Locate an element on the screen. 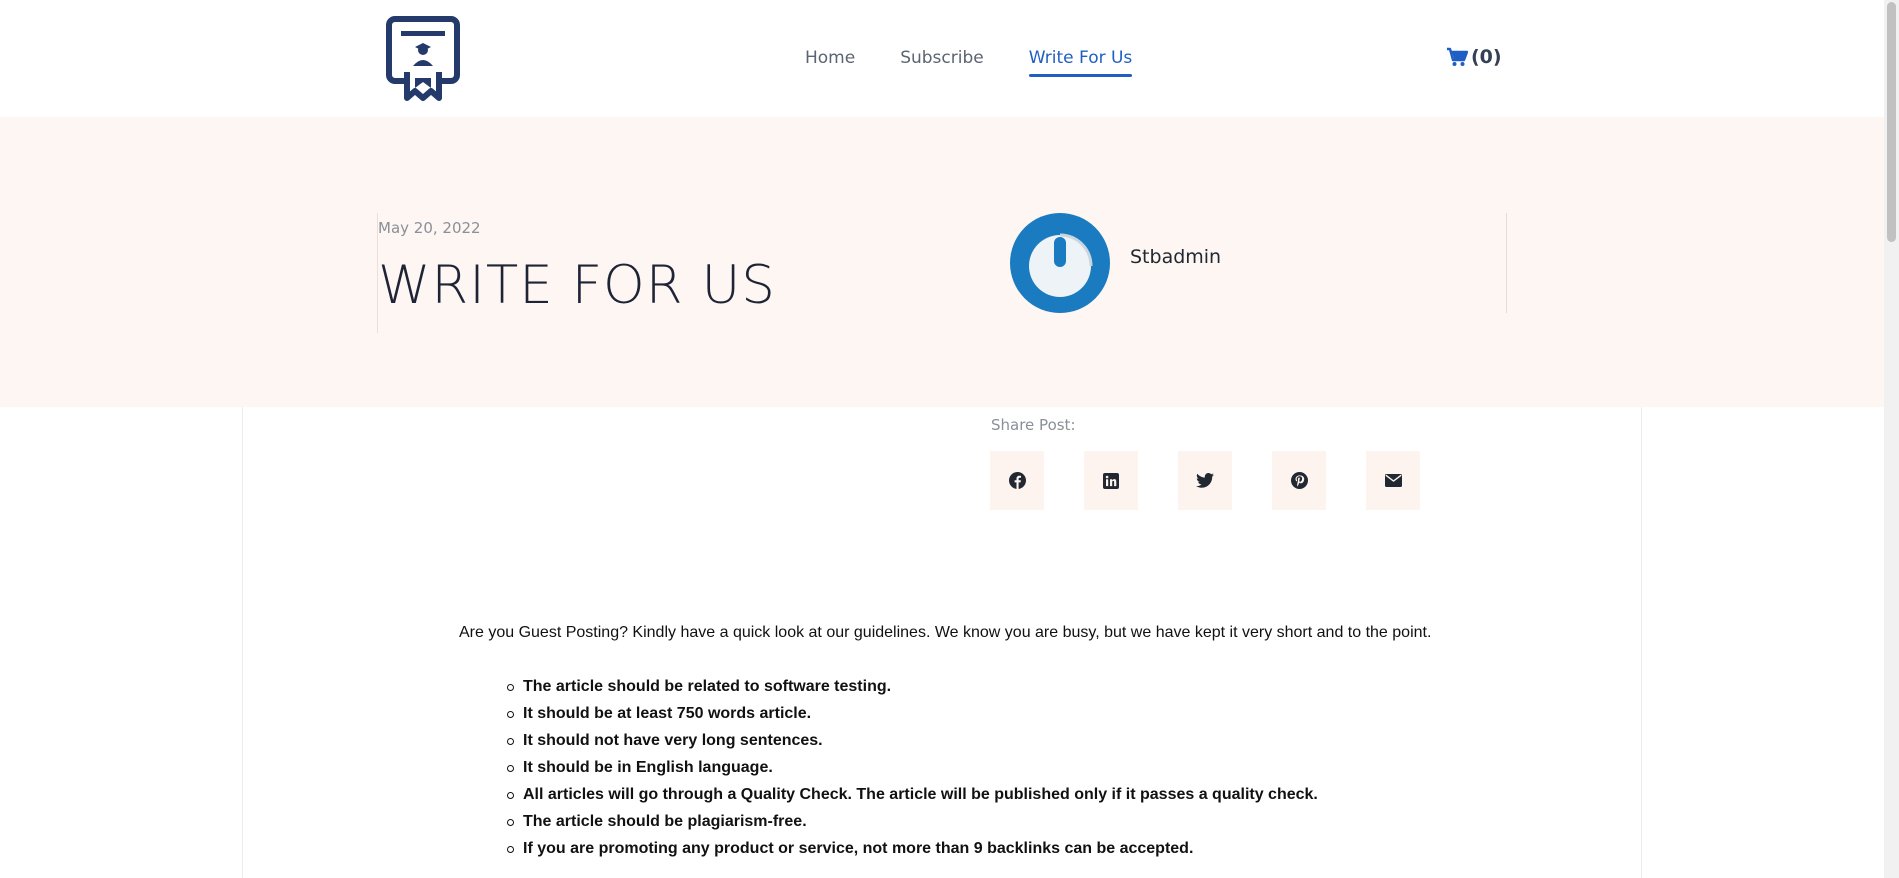 Image resolution: width=1899 pixels, height=878 pixels. share-email-button is located at coordinates (1393, 480).